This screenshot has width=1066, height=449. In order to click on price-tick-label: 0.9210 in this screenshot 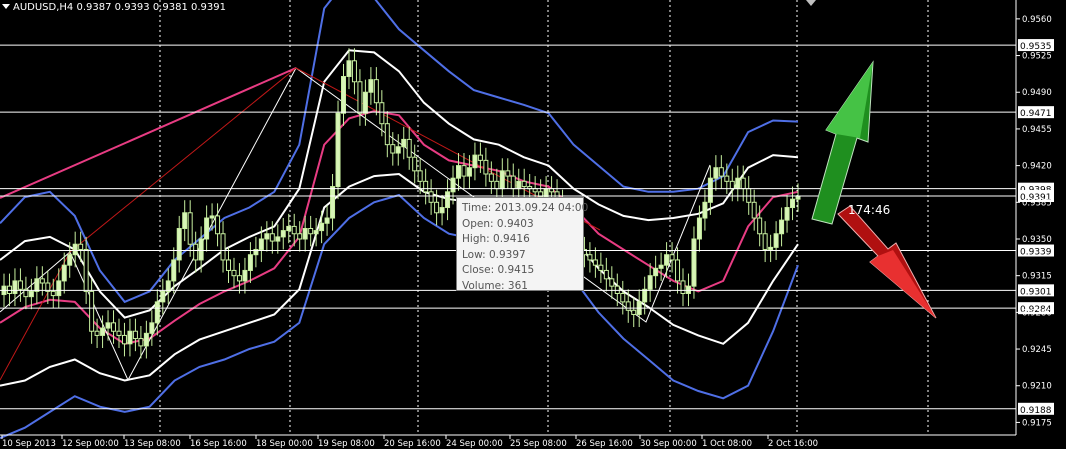, I will do `click(1037, 387)`.